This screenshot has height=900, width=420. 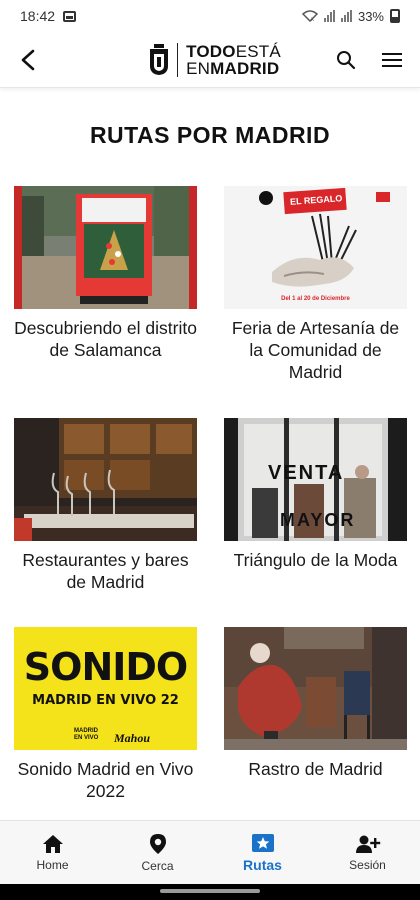 I want to click on chevron-left-icon, so click(x=28, y=59).